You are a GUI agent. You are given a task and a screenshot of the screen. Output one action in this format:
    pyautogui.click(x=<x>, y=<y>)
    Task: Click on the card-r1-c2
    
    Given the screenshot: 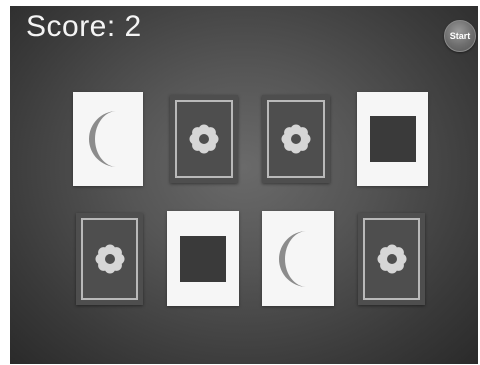 What is the action you would take?
    pyautogui.click(x=204, y=139)
    